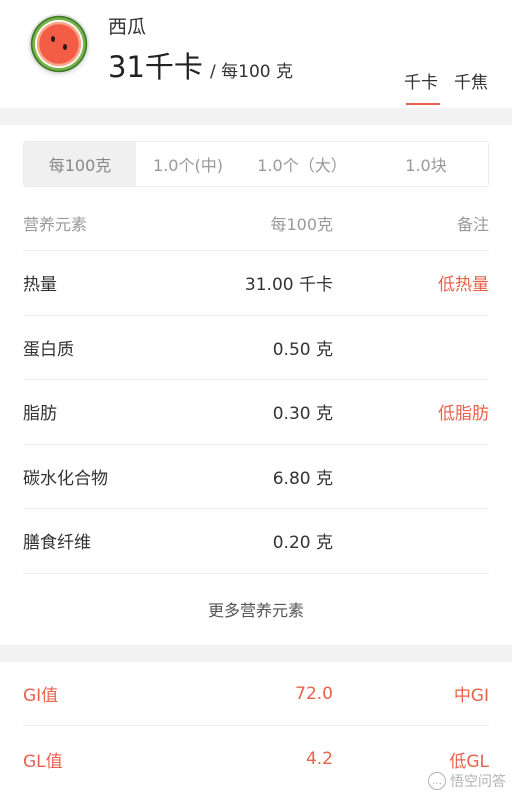 The height and width of the screenshot is (796, 512). Describe the element at coordinates (256, 348) in the screenshot. I see `table-row: 蛋白质 0.50 克` at that location.